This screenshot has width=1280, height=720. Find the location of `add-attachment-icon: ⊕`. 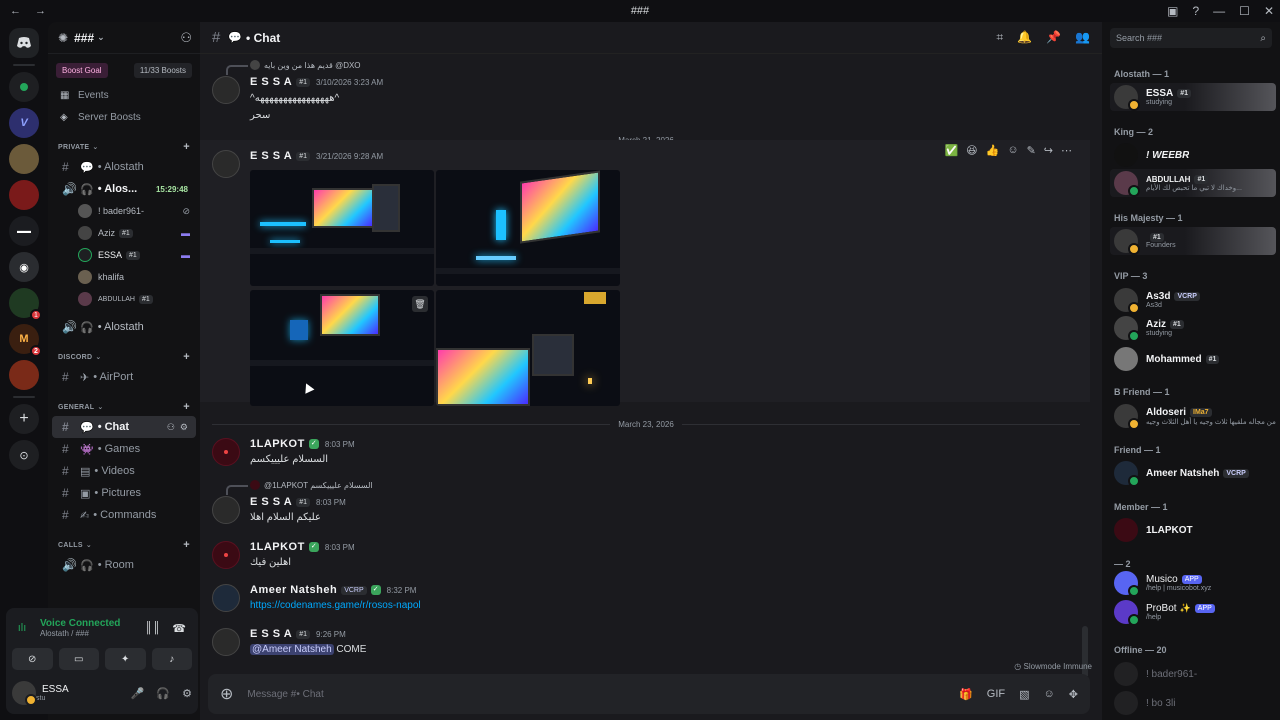

add-attachment-icon: ⊕ is located at coordinates (226, 694).